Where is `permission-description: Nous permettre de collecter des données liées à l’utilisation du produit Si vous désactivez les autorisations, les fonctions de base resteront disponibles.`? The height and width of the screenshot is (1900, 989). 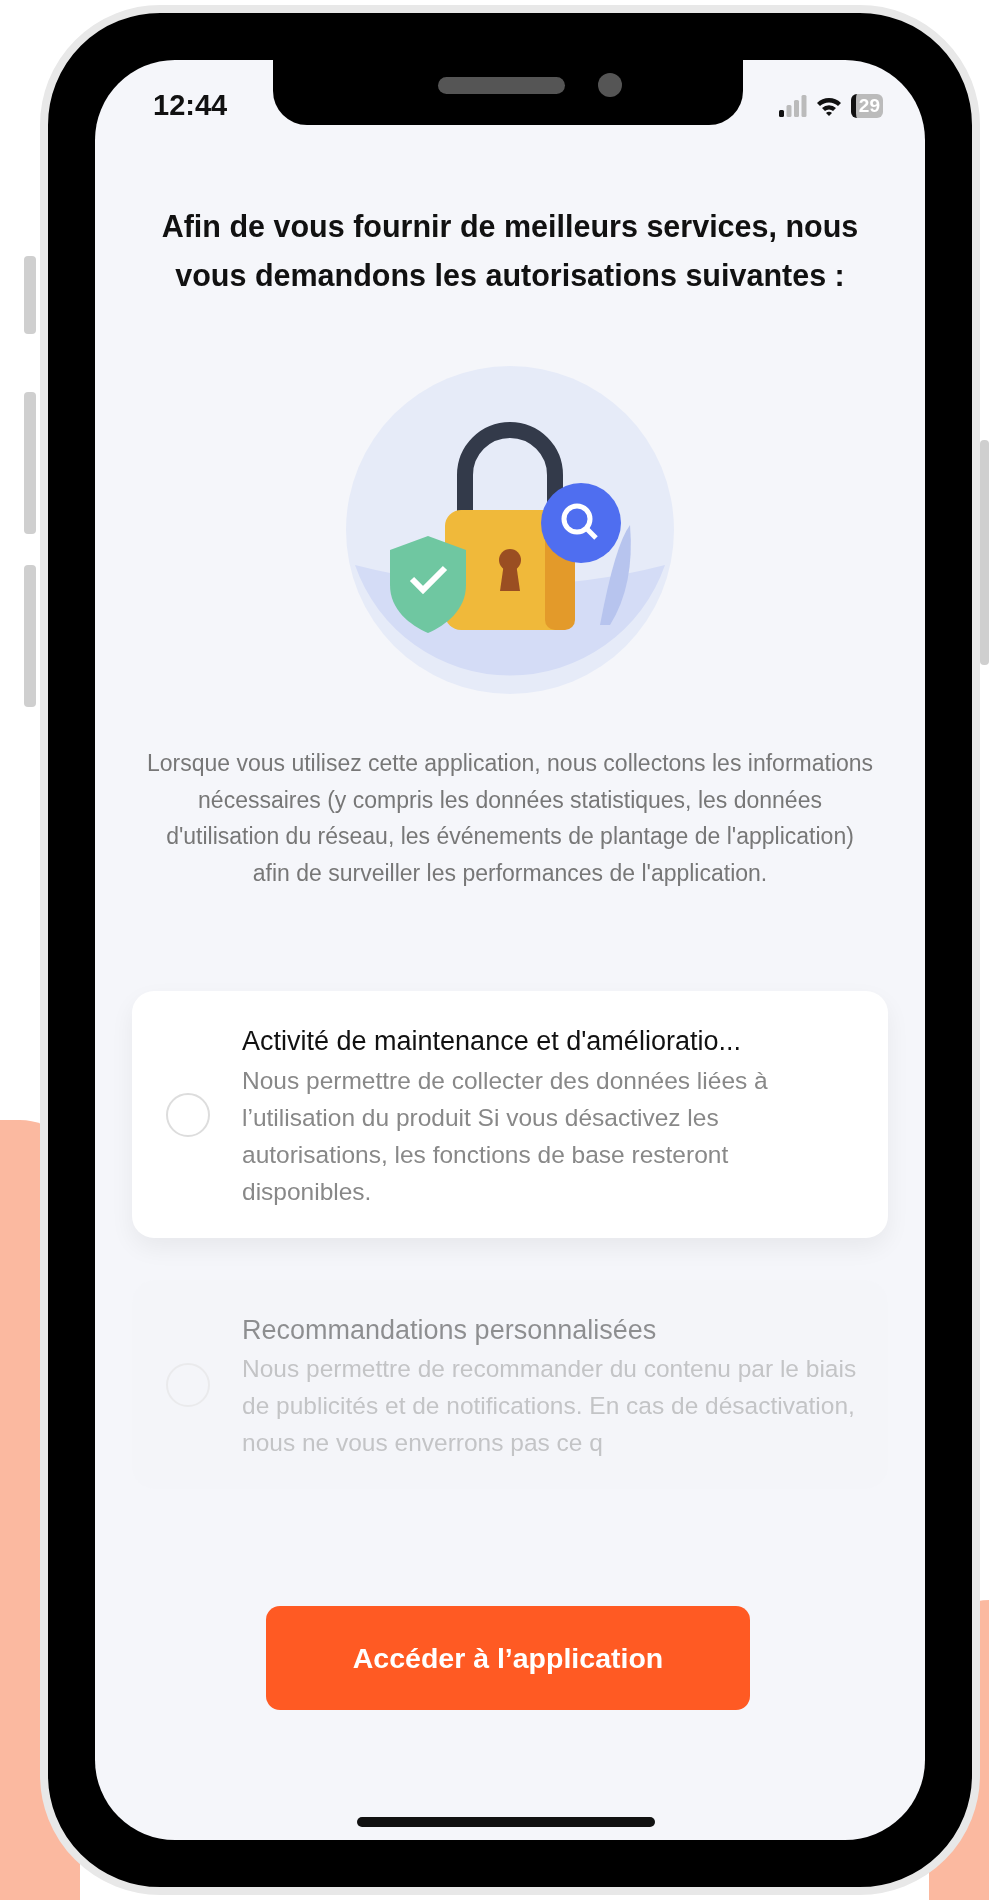 permission-description: Nous permettre de collecter des données liées à l’utilisation du produit Si vous désactivez les autorisations, les fonctions de base resteront disponibles. is located at coordinates (505, 1136).